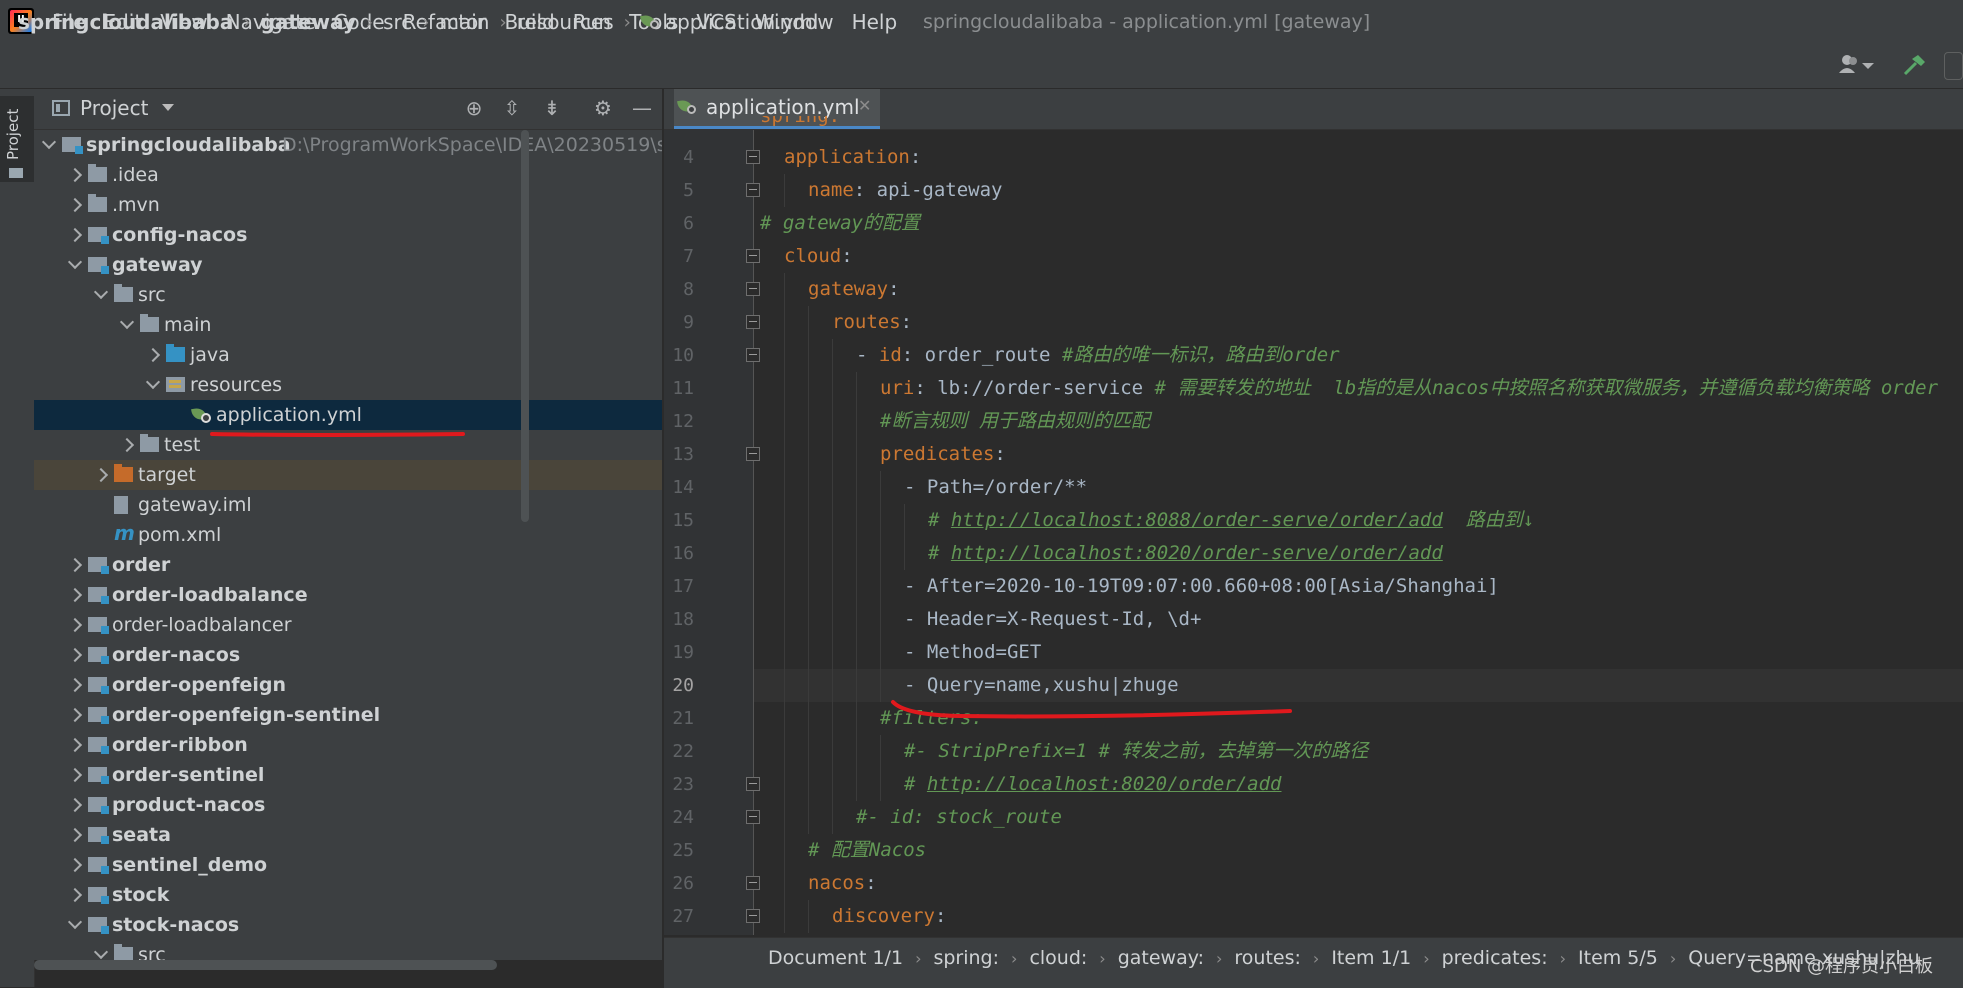 The height and width of the screenshot is (988, 1963). What do you see at coordinates (683, 553) in the screenshot?
I see `line-number: 16` at bounding box center [683, 553].